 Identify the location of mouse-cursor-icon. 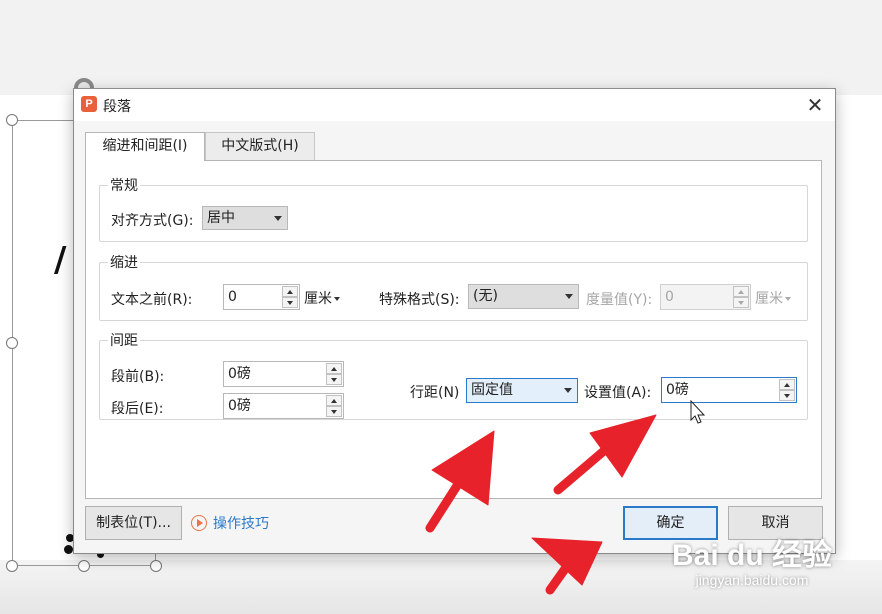
(698, 411).